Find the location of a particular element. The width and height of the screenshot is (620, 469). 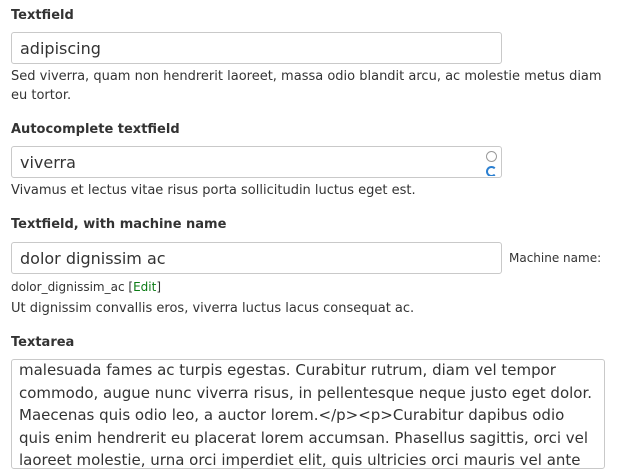

loading-icon is located at coordinates (491, 171).